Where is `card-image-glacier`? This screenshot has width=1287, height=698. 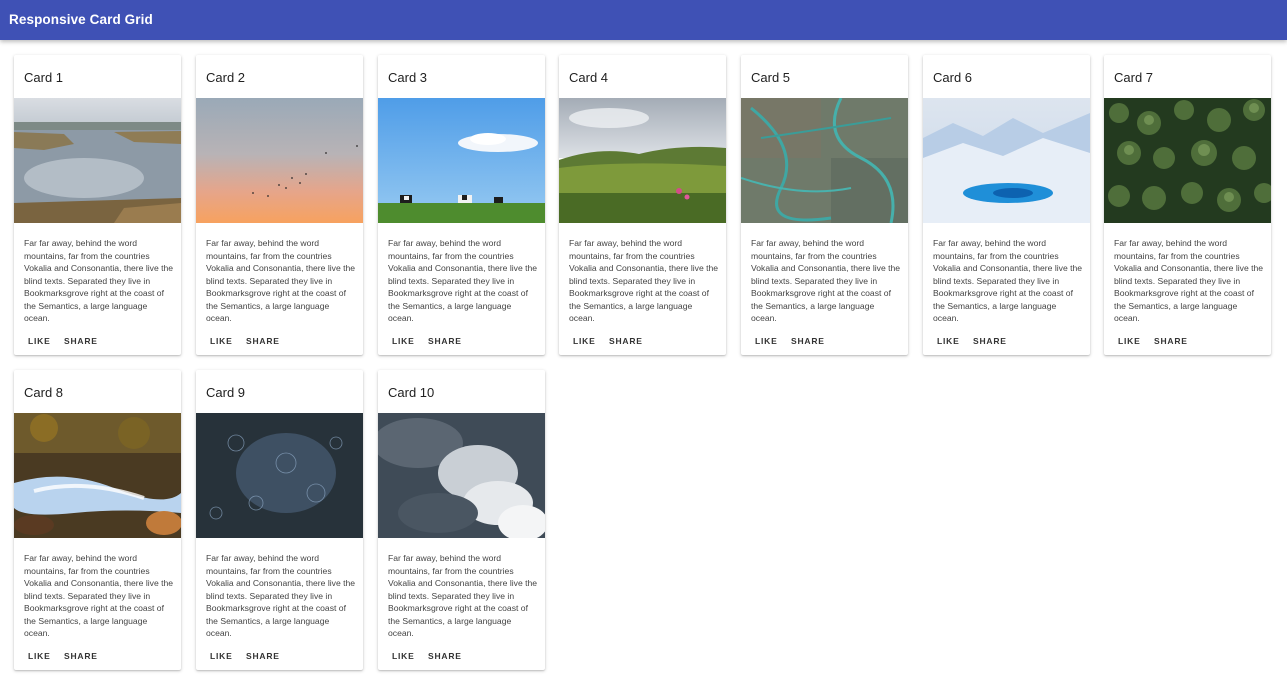
card-image-glacier is located at coordinates (1006, 160).